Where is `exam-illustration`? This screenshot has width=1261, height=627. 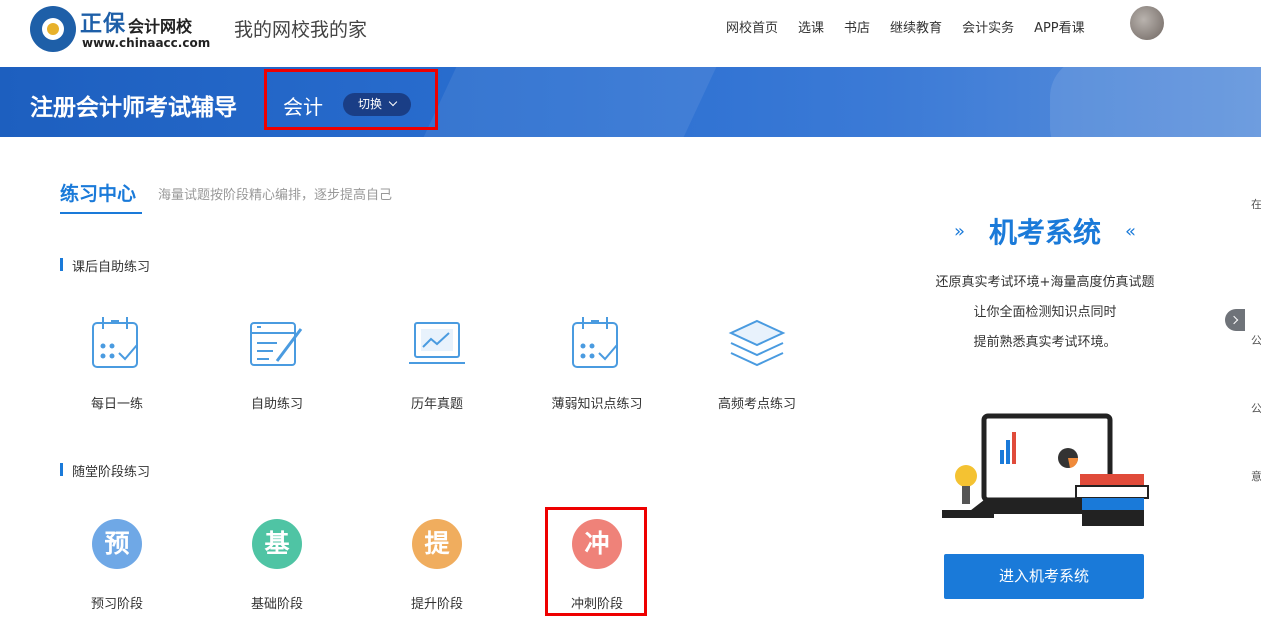 exam-illustration is located at coordinates (1046, 474).